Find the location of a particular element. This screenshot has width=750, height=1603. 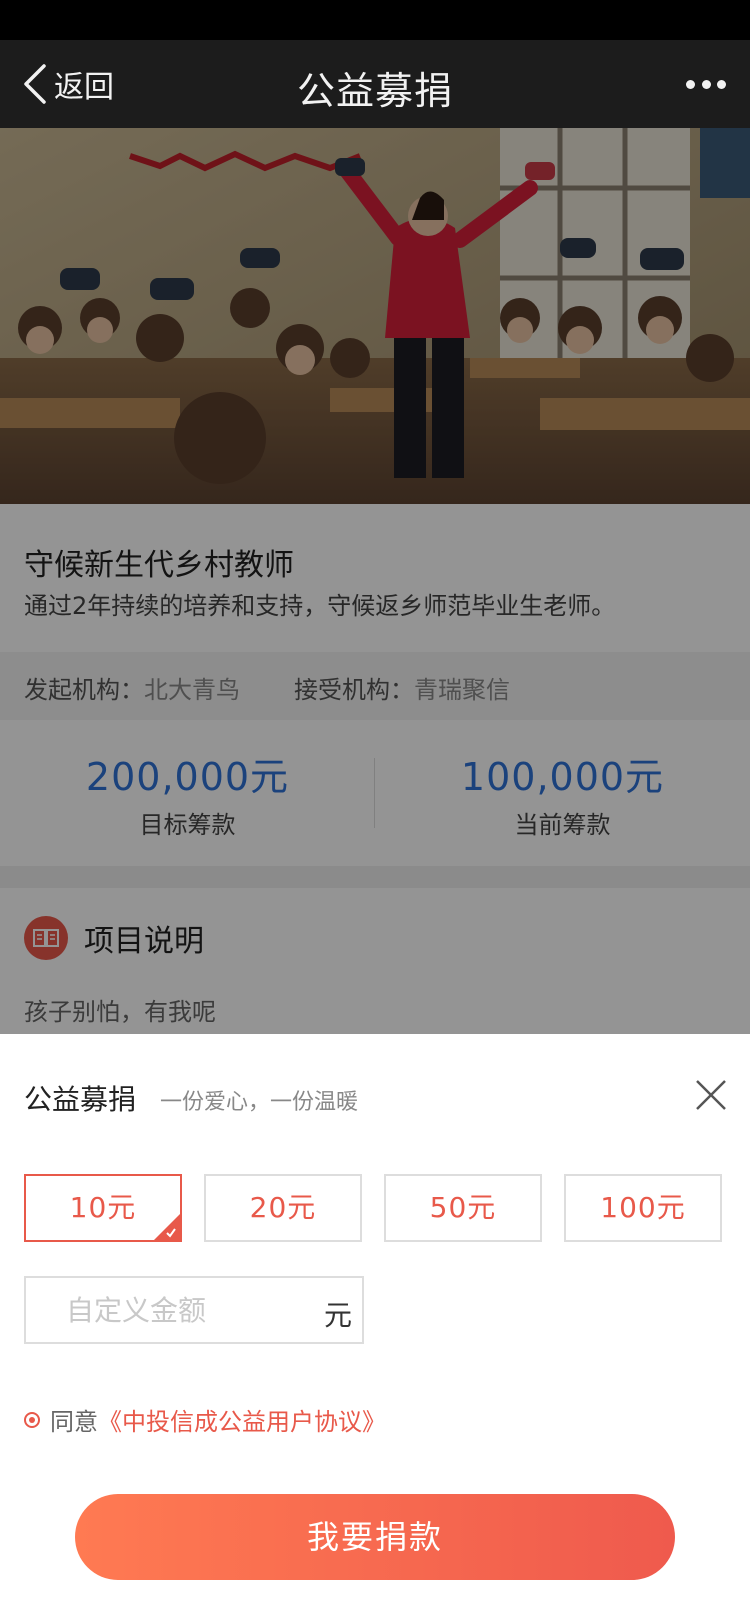

check-icon is located at coordinates (167, 1227).